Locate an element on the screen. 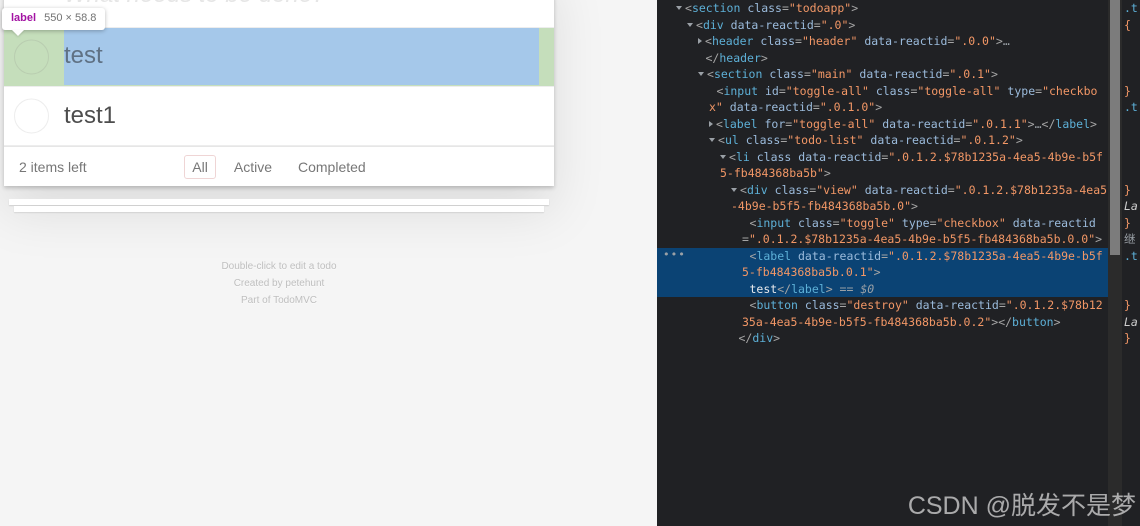  todo-item: test1 is located at coordinates (279, 116).